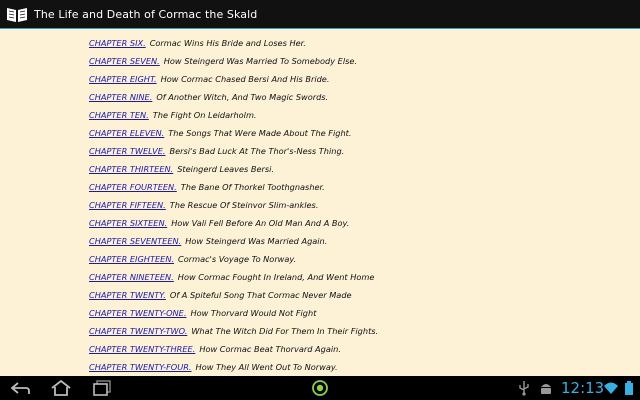 This screenshot has width=640, height=400. Describe the element at coordinates (124, 61) in the screenshot. I see `chapter-link: CHAPTER SEVEN.` at that location.